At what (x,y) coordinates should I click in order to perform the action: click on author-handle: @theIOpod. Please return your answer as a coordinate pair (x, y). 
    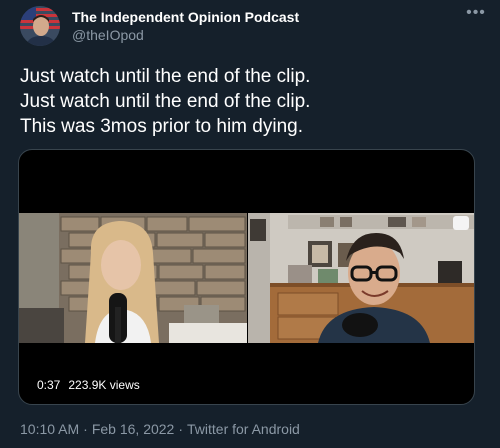
    Looking at the image, I should click on (108, 35).